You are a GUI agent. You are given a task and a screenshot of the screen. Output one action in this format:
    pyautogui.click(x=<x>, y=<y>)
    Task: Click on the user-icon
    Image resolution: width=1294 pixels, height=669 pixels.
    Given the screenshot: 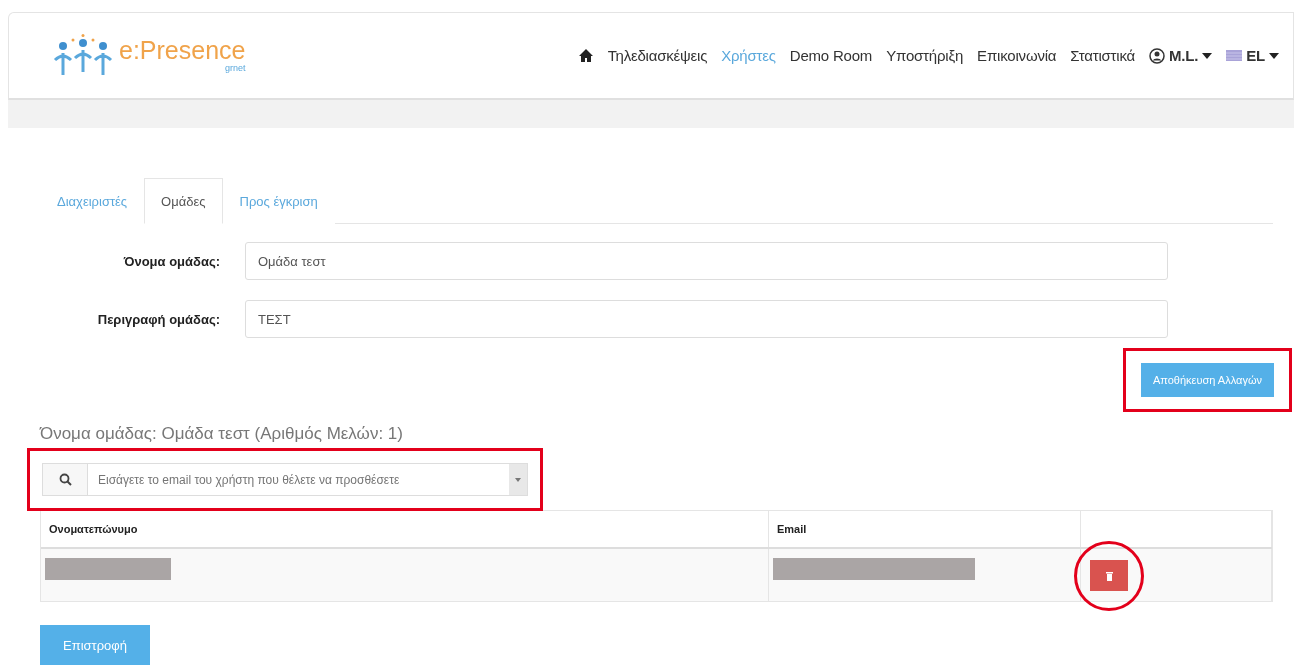 What is the action you would take?
    pyautogui.click(x=1157, y=55)
    